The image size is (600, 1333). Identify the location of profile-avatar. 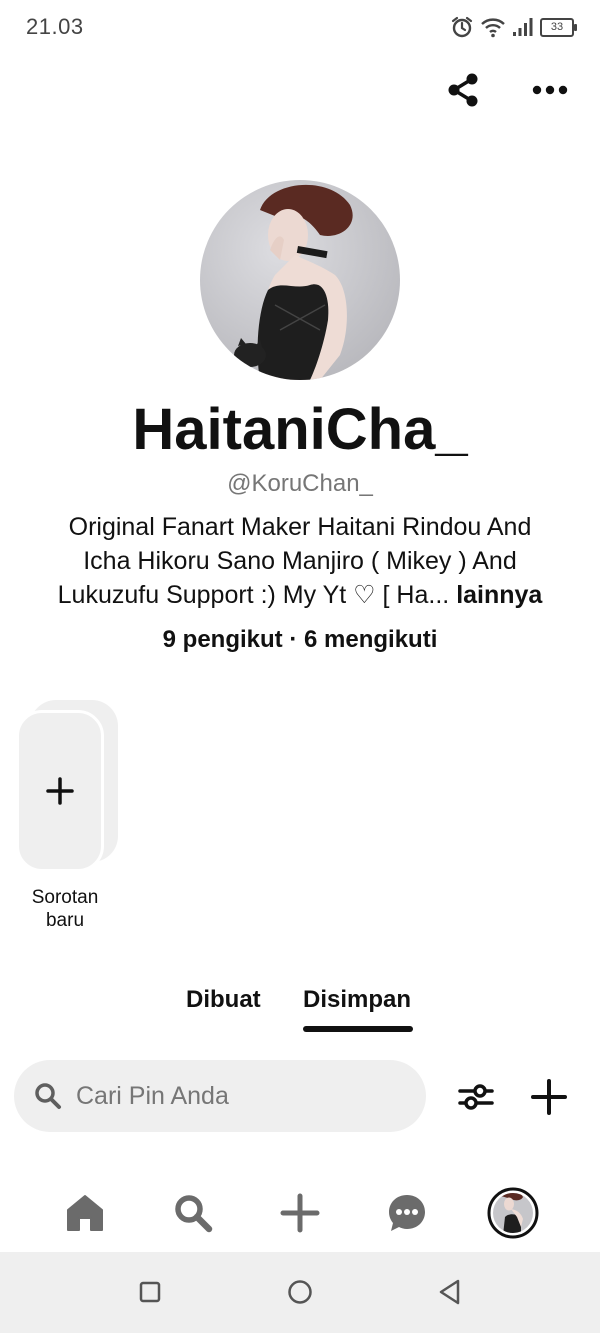
(300, 280).